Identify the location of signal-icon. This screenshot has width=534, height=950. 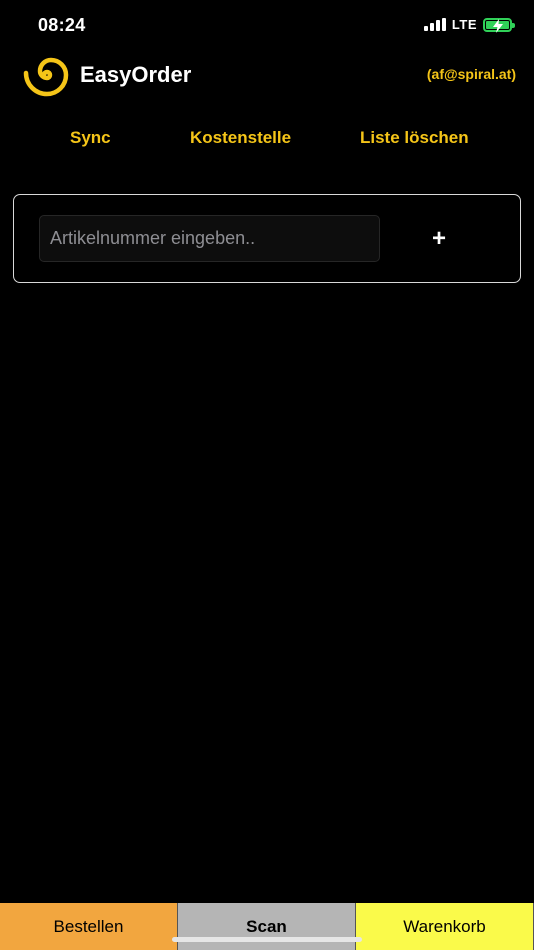
(434, 24).